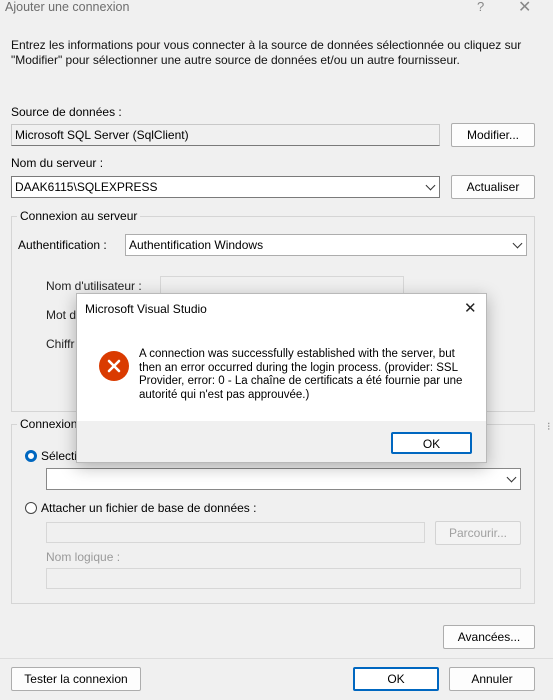  I want to click on auth-label: Authentification :, so click(62, 245).